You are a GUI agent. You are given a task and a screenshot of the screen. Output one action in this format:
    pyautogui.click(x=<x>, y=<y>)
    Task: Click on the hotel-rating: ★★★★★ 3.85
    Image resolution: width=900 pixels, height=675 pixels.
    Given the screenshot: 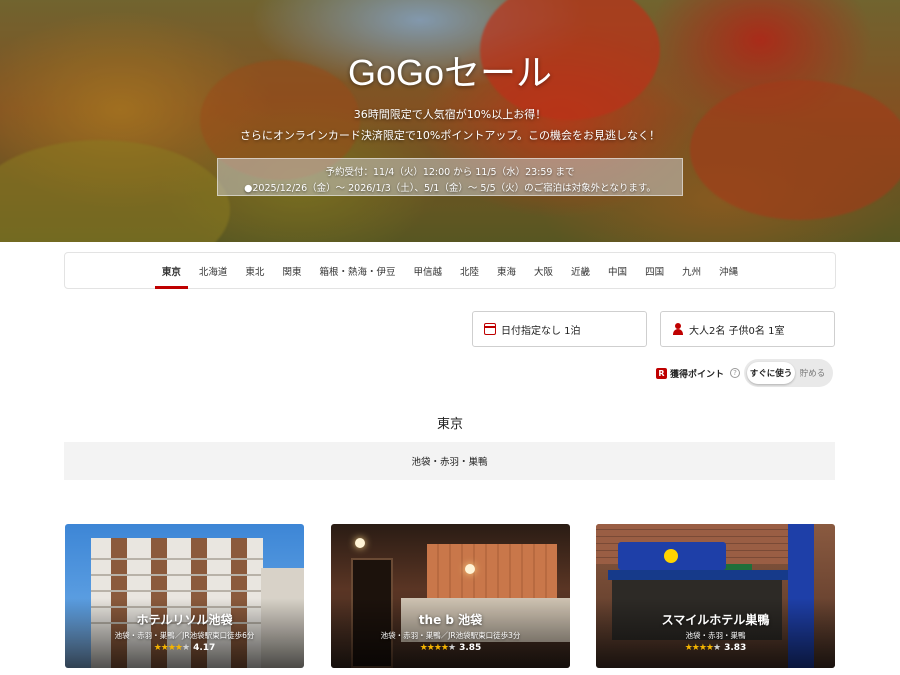 What is the action you would take?
    pyautogui.click(x=450, y=648)
    